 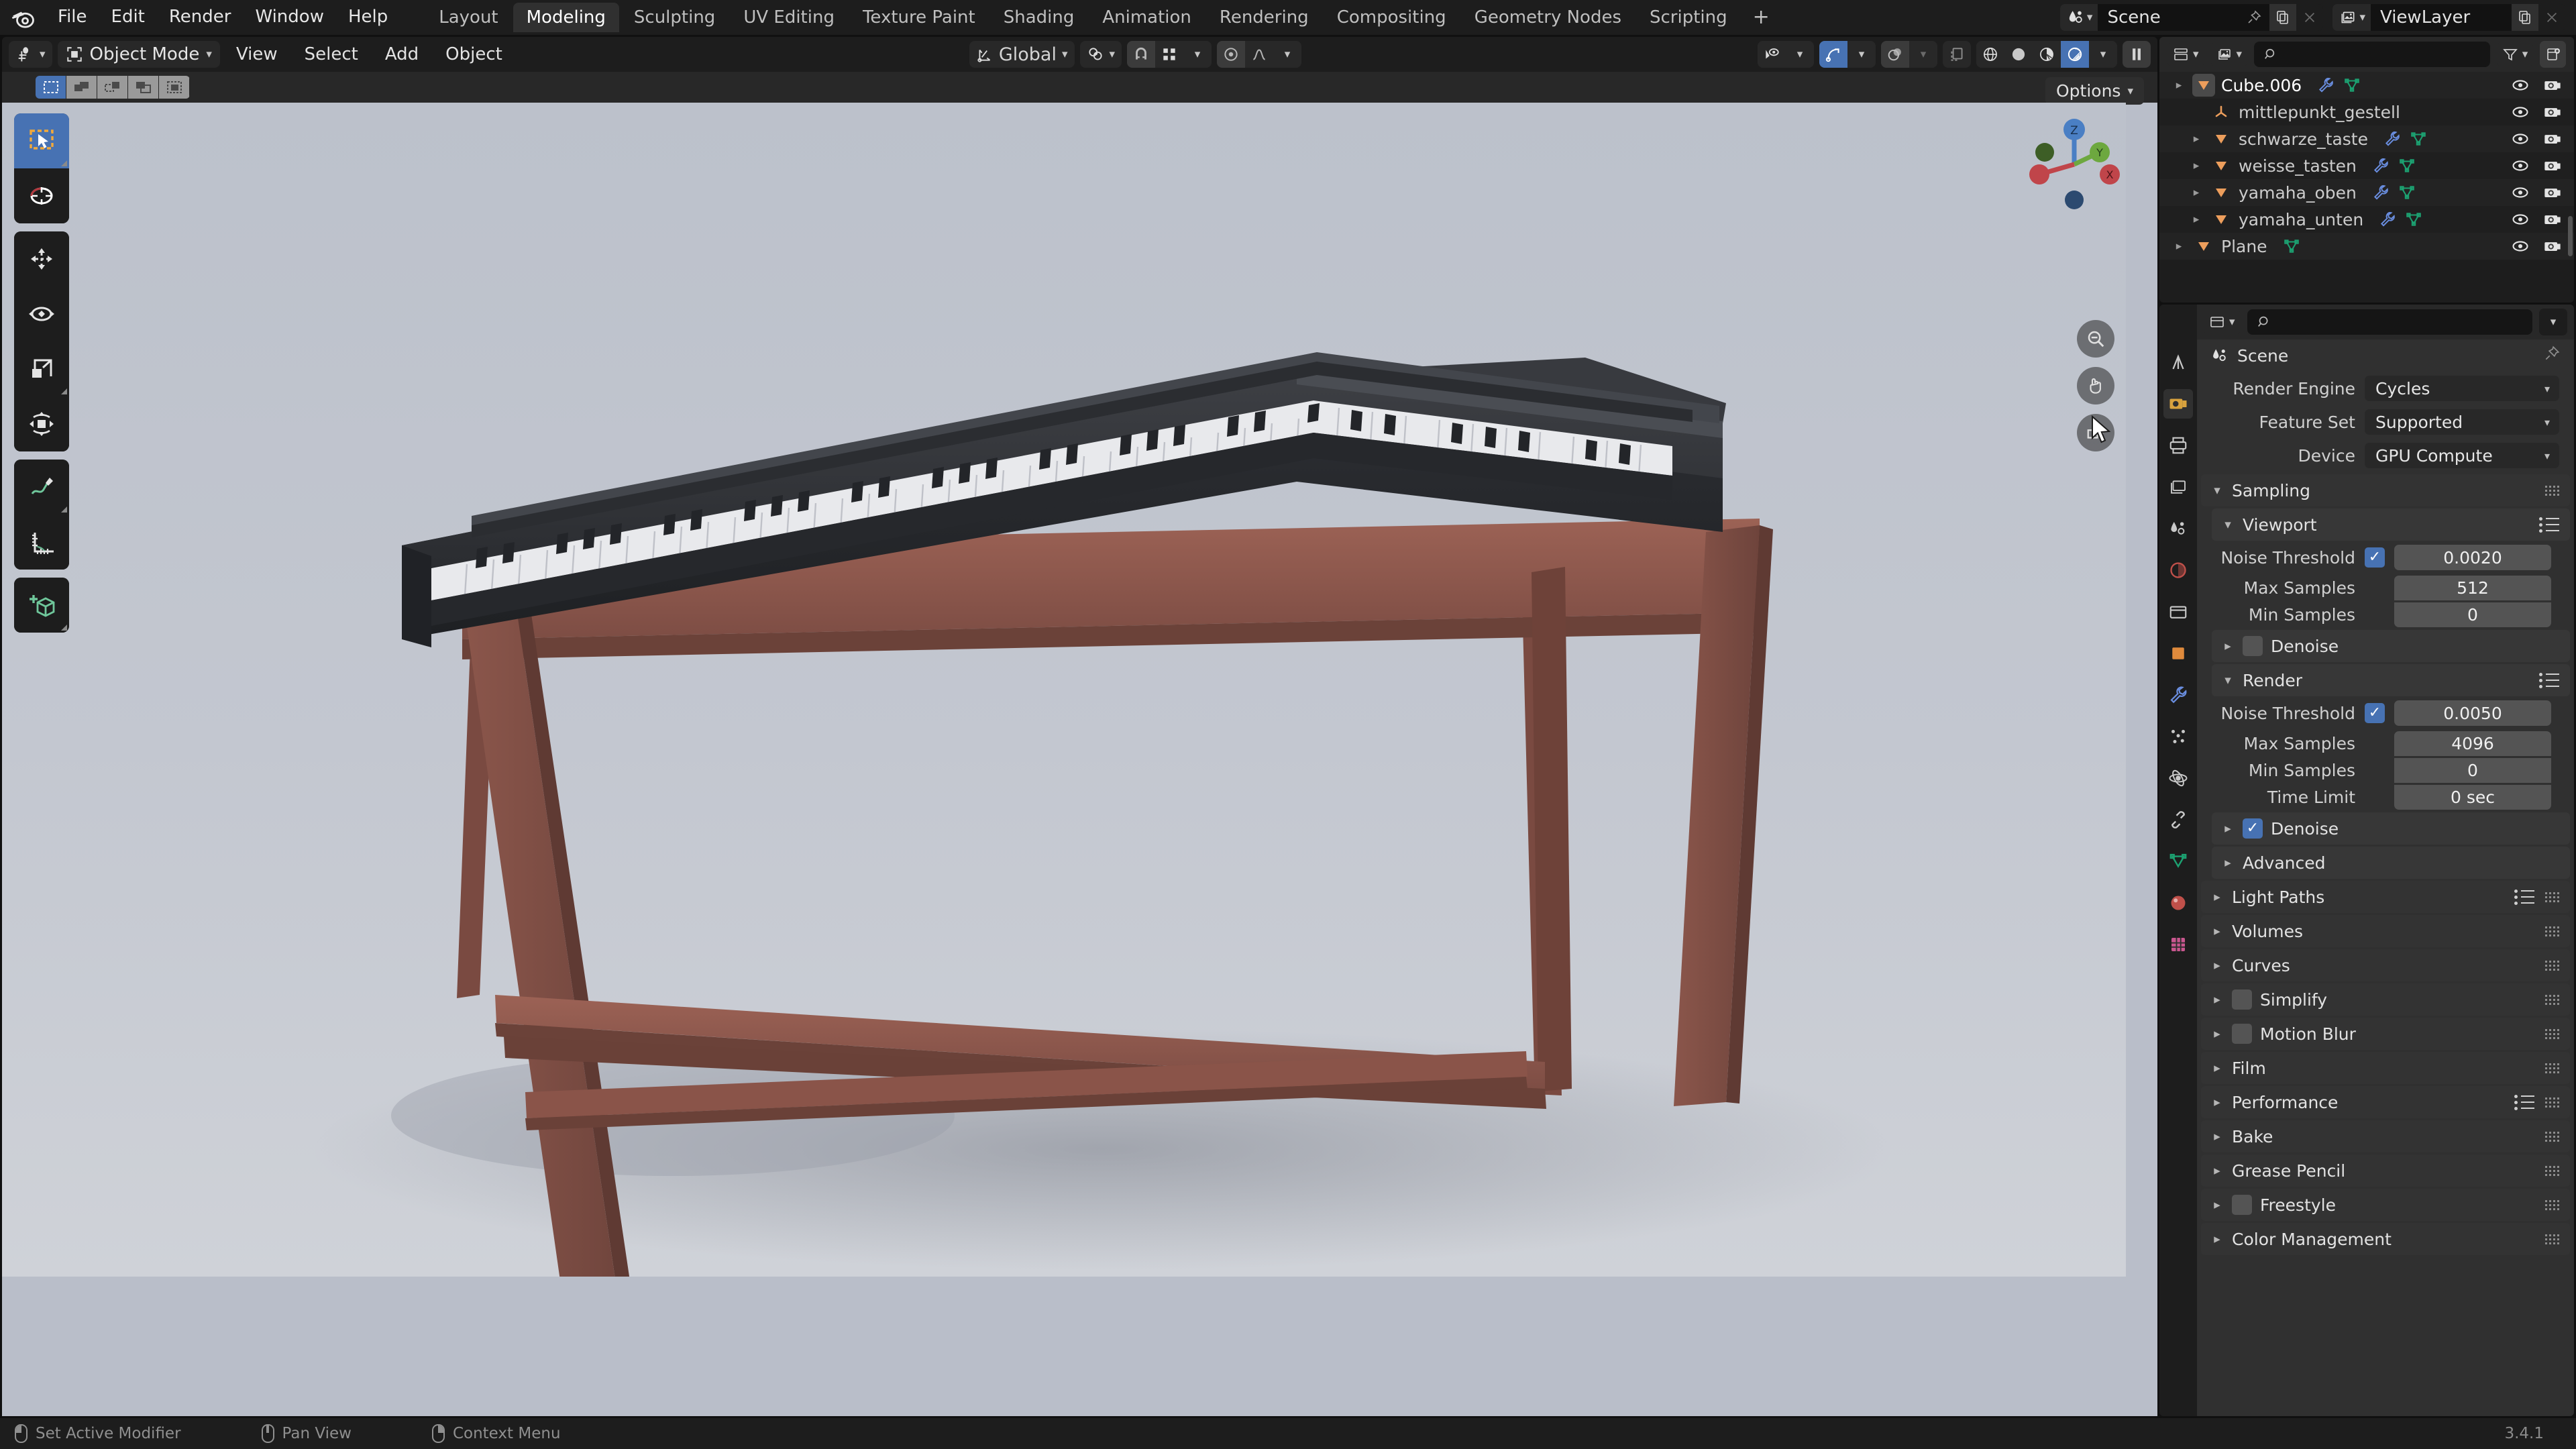 What do you see at coordinates (1923, 54) in the screenshot?
I see `overlays-dropdown-icon: ▾` at bounding box center [1923, 54].